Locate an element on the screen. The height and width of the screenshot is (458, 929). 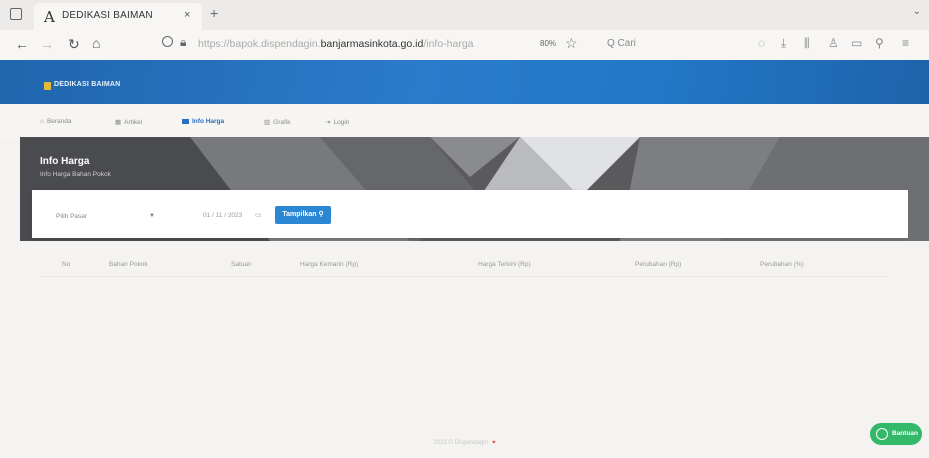
forward-icon: → is located at coordinates (47, 44).